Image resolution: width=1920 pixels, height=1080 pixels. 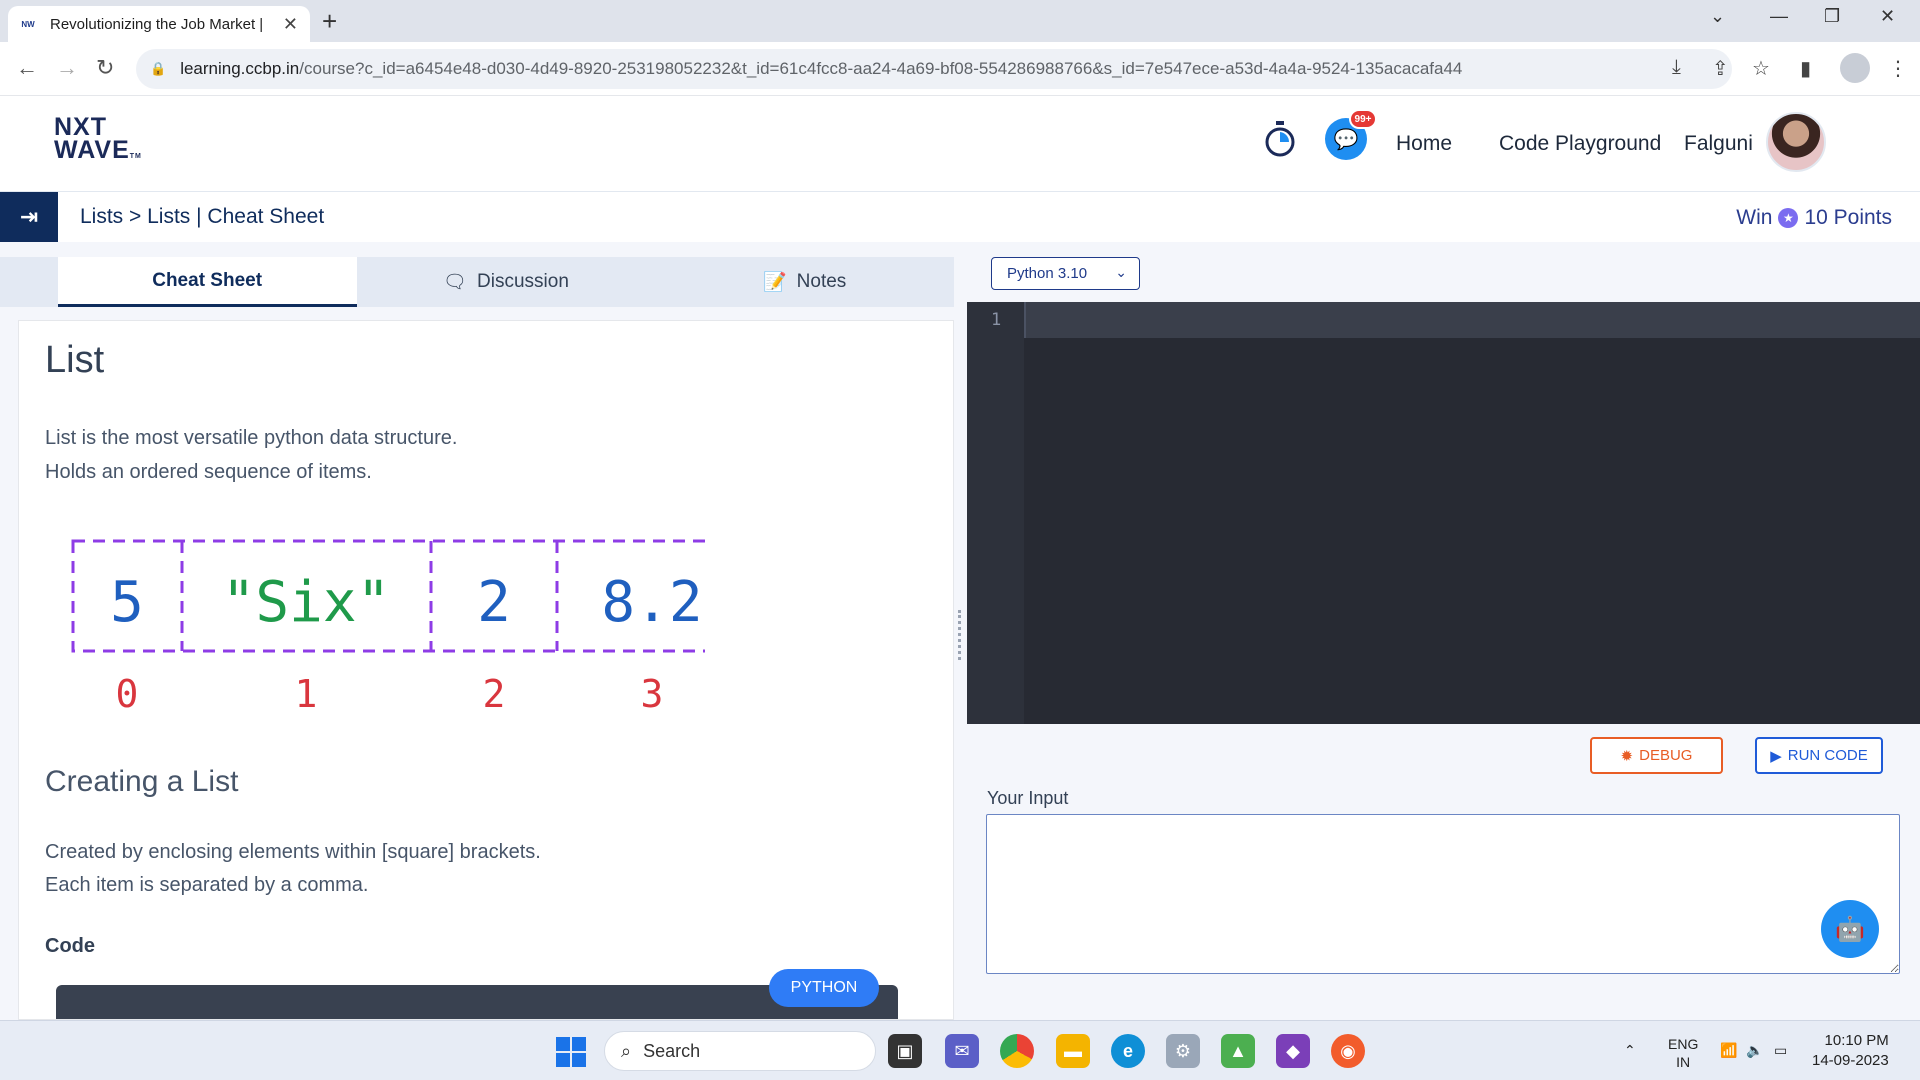 What do you see at coordinates (996, 320) in the screenshot?
I see `line-number: 1` at bounding box center [996, 320].